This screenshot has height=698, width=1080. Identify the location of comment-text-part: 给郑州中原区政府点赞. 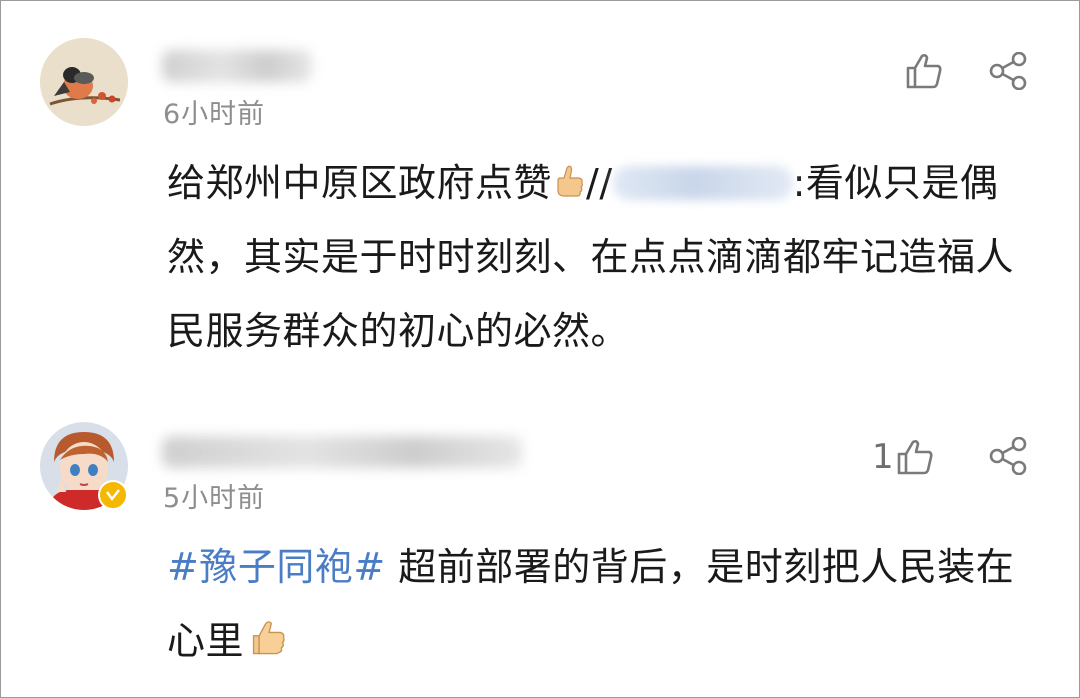
(360, 183).